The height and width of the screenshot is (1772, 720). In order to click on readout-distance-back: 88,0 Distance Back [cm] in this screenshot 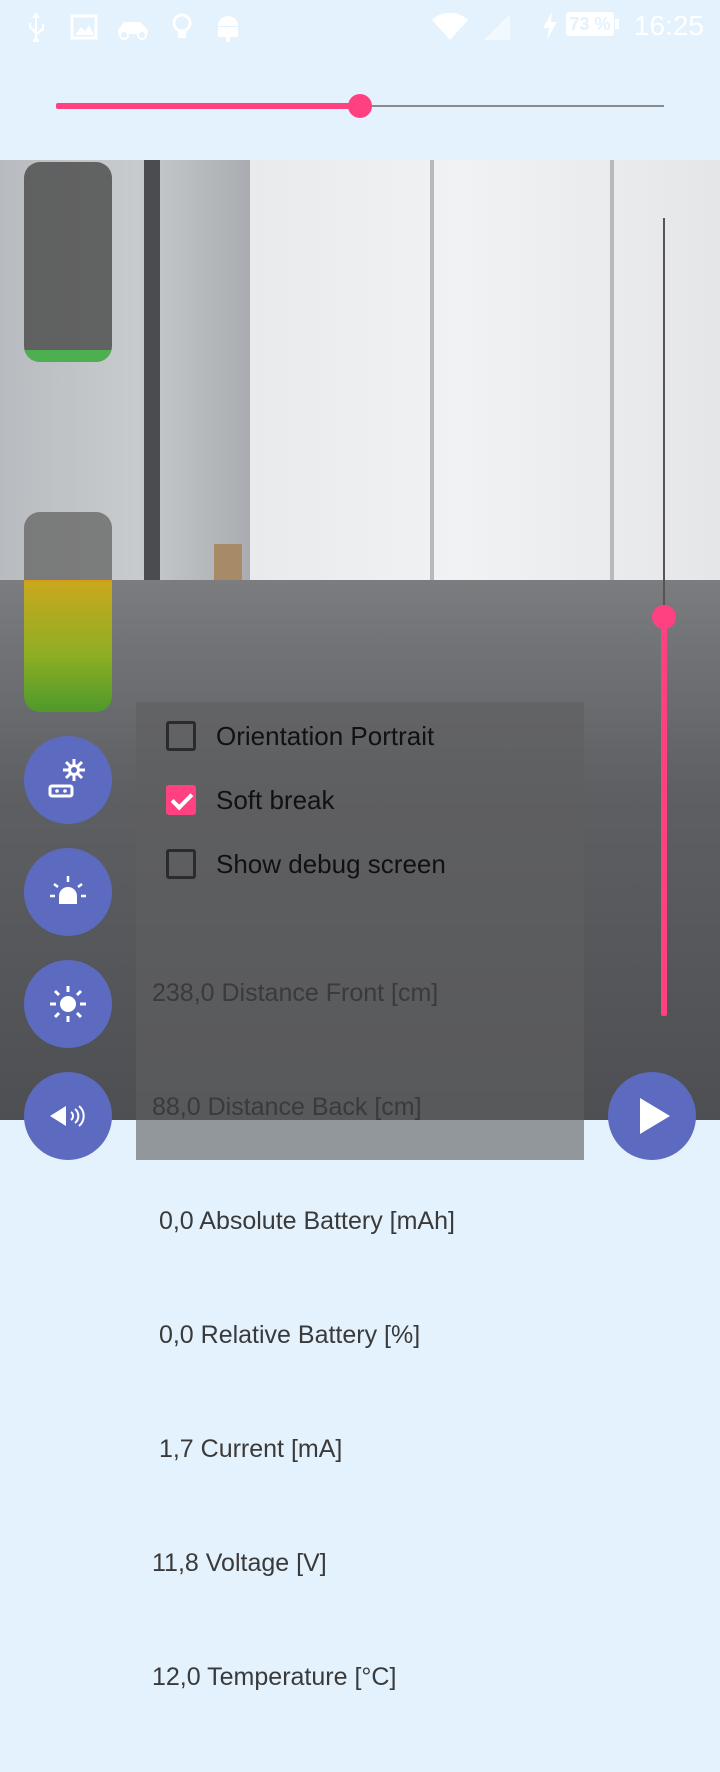, I will do `click(287, 1107)`.